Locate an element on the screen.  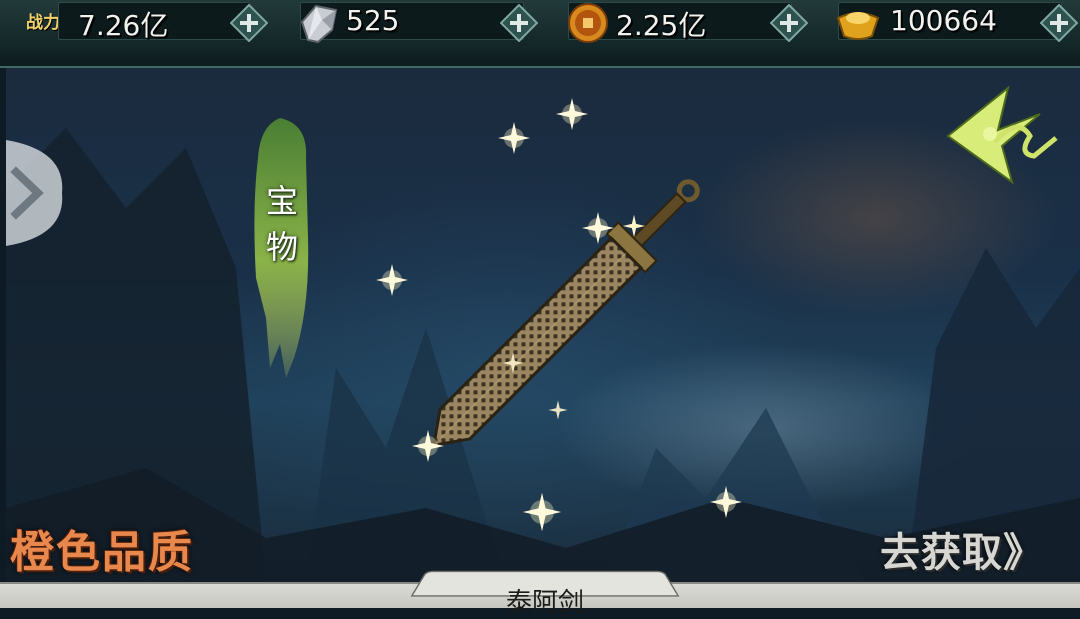
coin-value: 2.25亿 is located at coordinates (661, 25).